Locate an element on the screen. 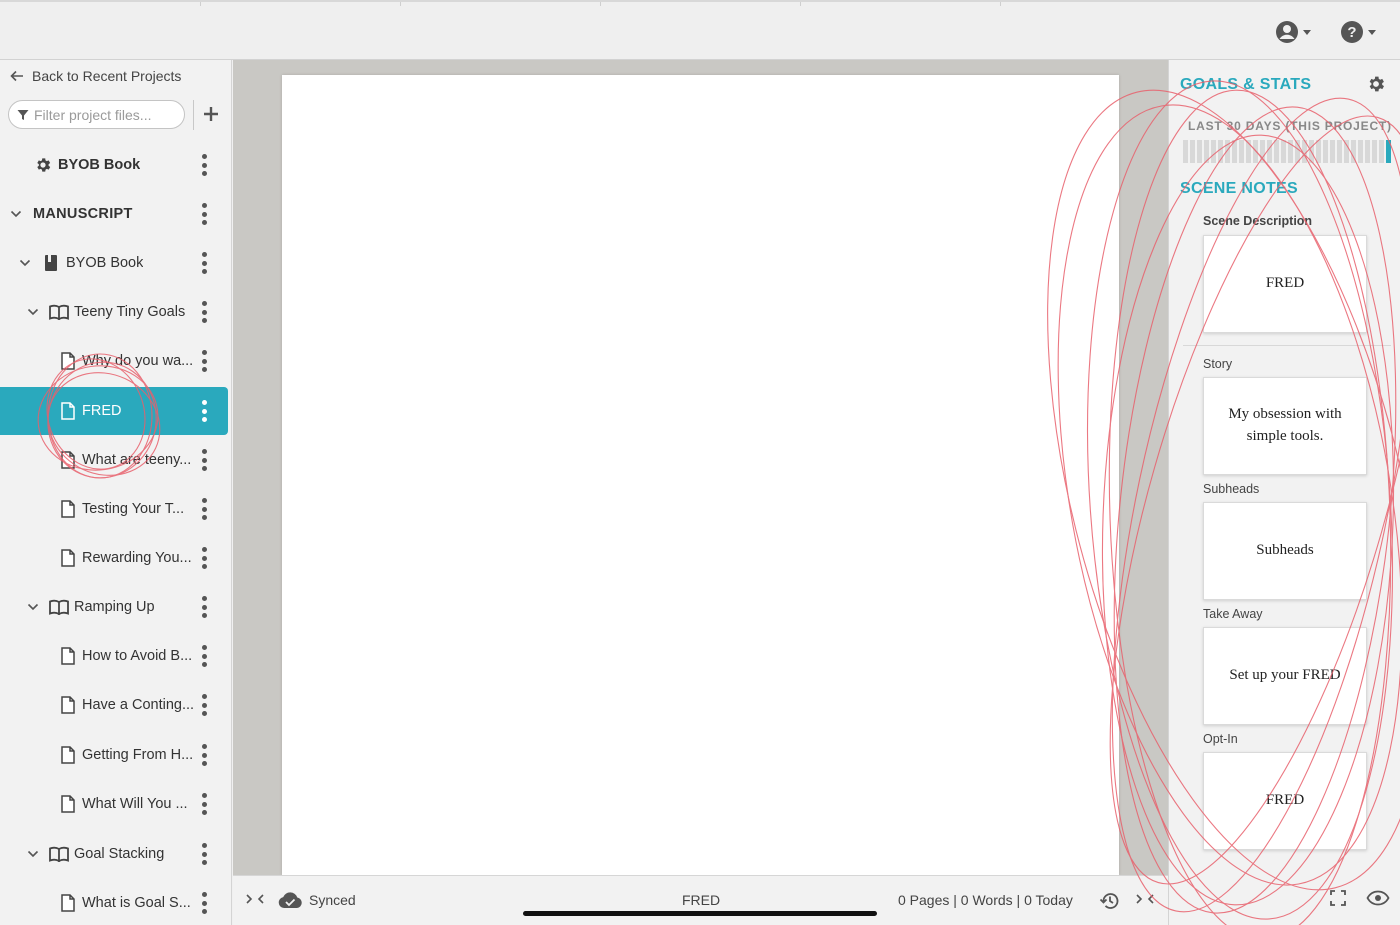 This screenshot has height=925, width=1400. status-bar: Synced FRED 0 Pages | 0 Words | 0 Today is located at coordinates (700, 900).